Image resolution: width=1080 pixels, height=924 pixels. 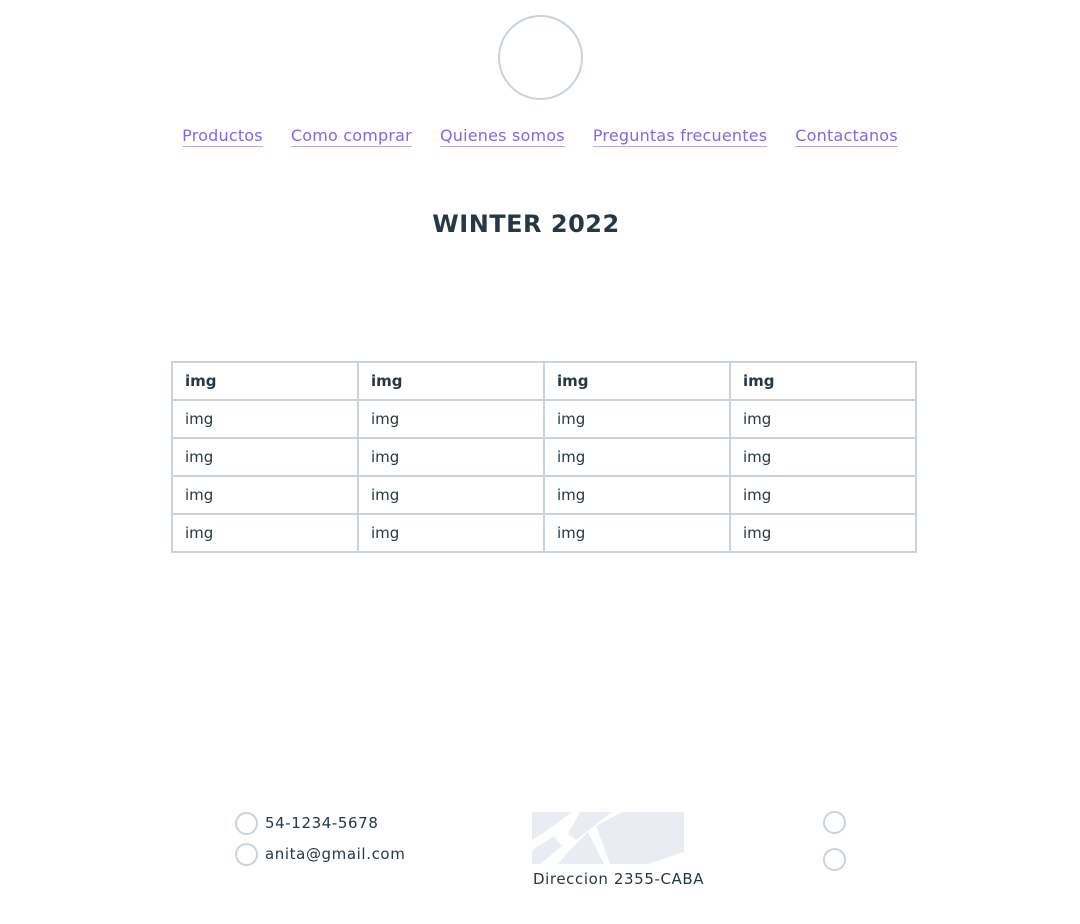 I want to click on footer-phone: 54-1234-5678, so click(x=322, y=823).